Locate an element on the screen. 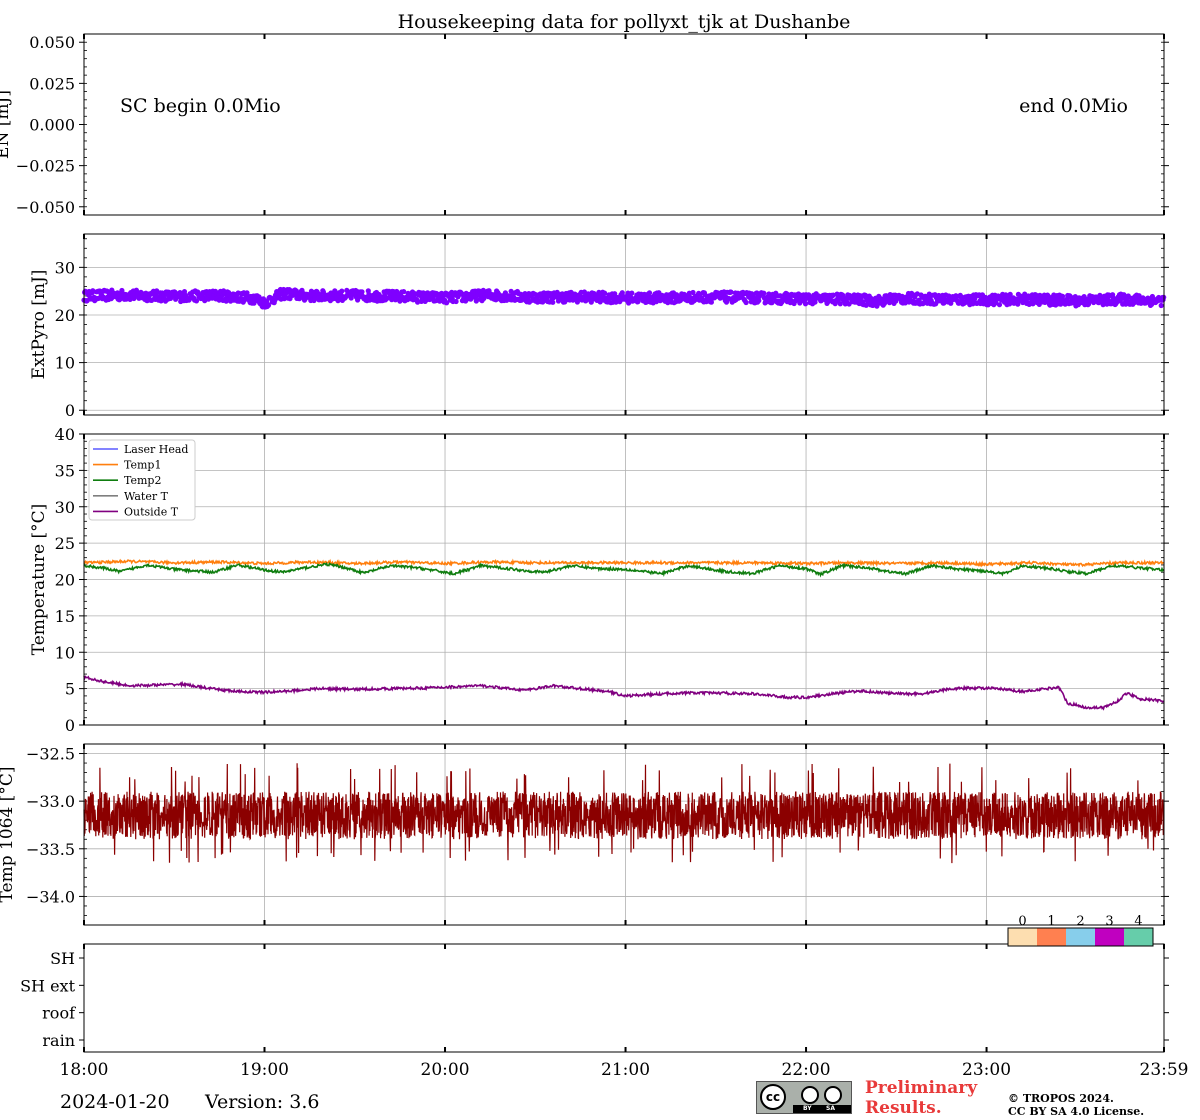 Image resolution: width=1200 pixels, height=1120 pixels. preliminary-line-2: Results. is located at coordinates (903, 1108).